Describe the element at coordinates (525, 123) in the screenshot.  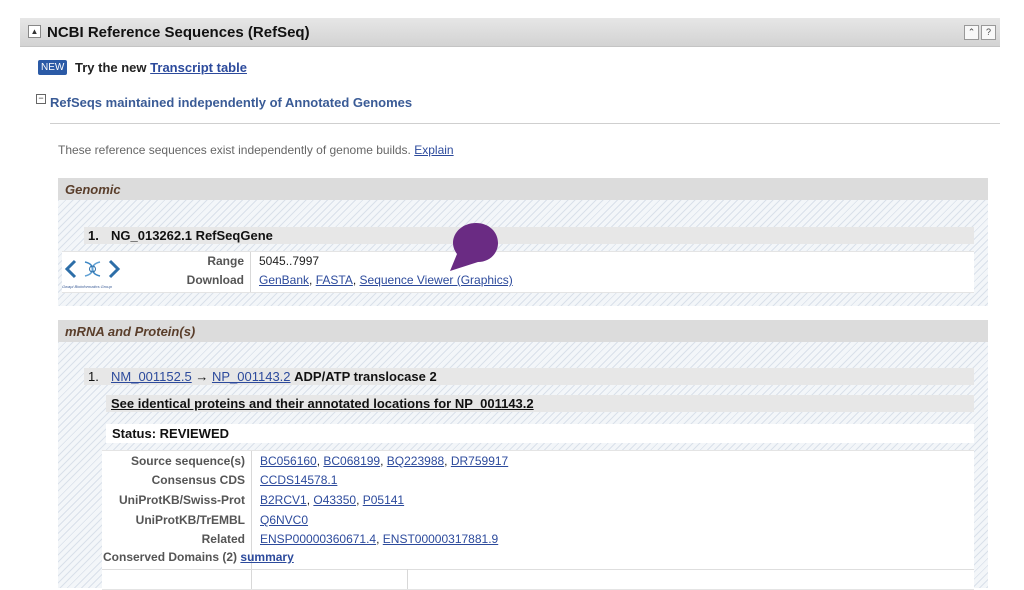
I see `divider` at that location.